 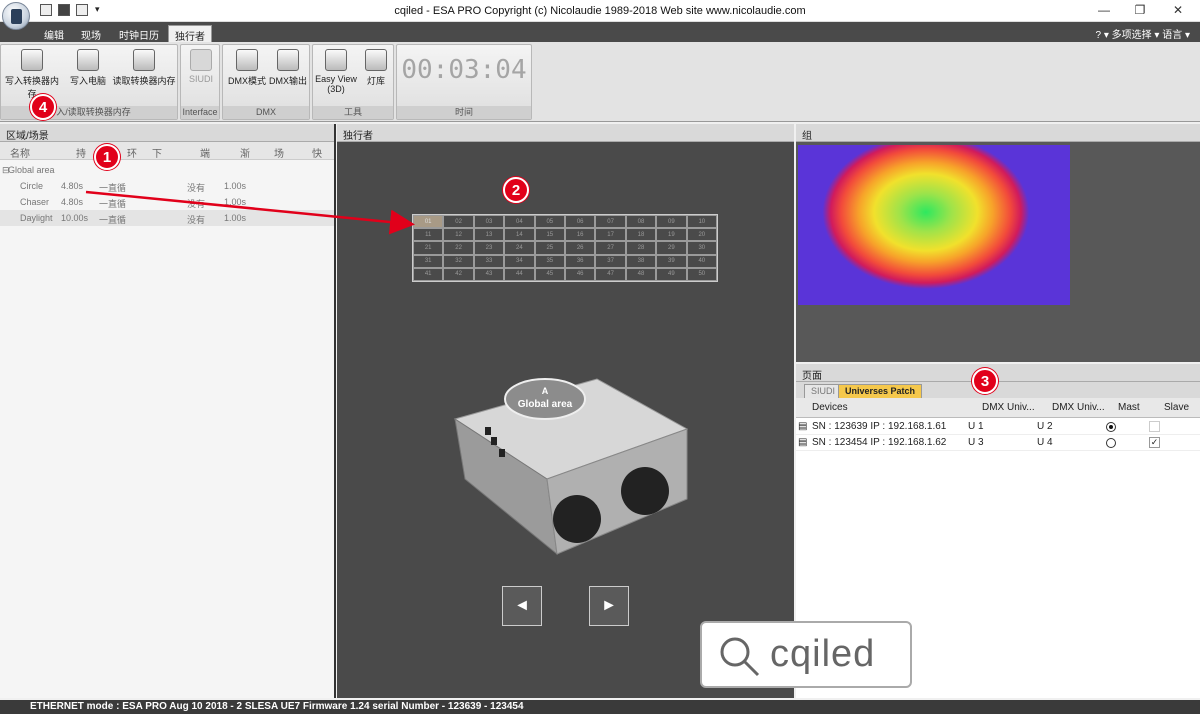 I want to click on watermark-text: cqiled, so click(x=823, y=654).